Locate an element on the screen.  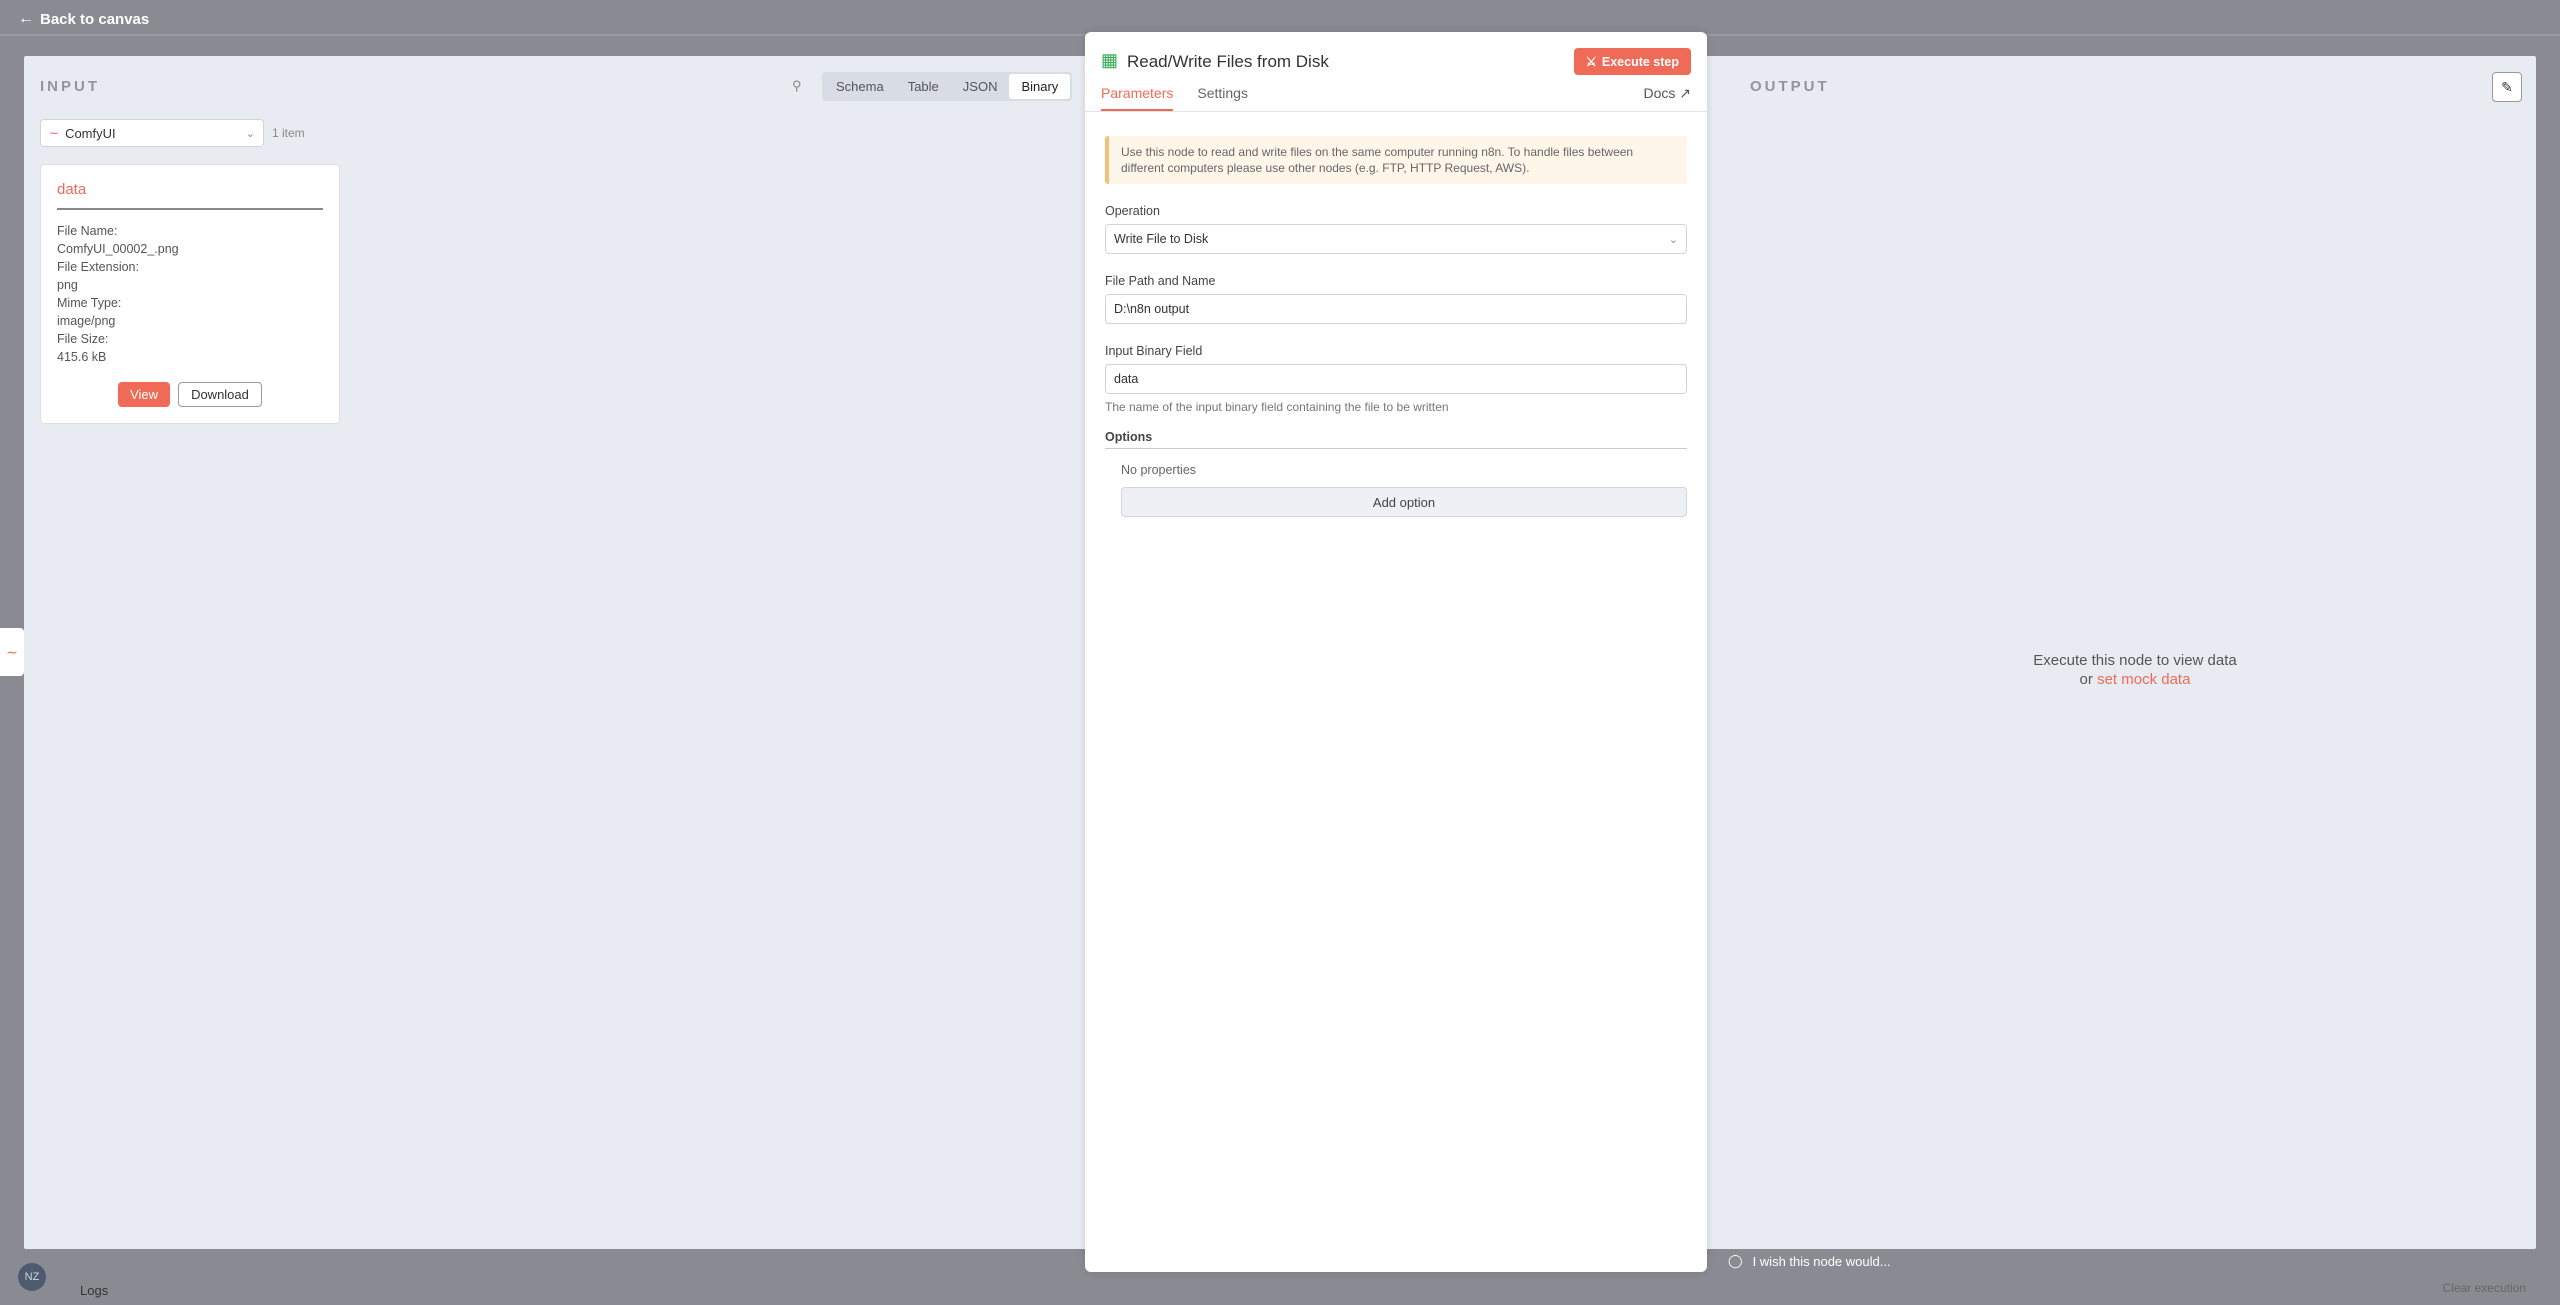
execute-step-label: Execute step is located at coordinates (1640, 61).